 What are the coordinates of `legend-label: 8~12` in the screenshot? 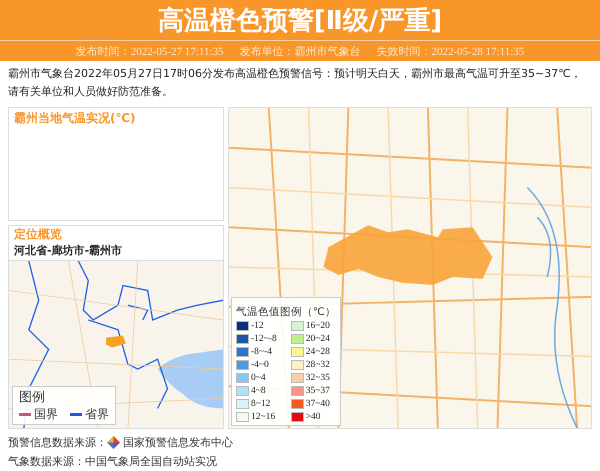 It's located at (260, 403).